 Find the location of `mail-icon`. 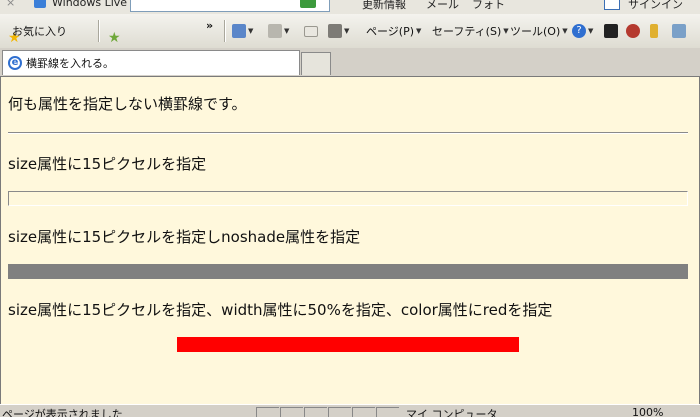

mail-icon is located at coordinates (311, 31).